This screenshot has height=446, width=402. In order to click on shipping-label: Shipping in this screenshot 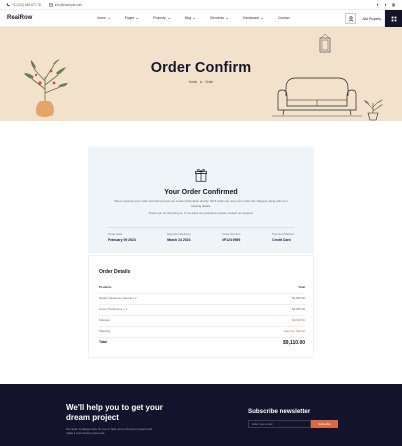, I will do `click(105, 331)`.